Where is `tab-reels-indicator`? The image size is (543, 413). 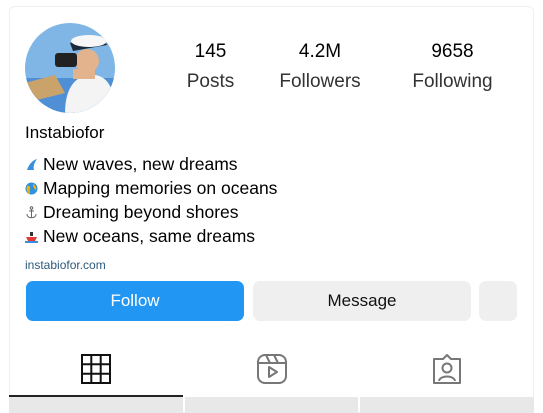
tab-reels-indicator is located at coordinates (271, 405).